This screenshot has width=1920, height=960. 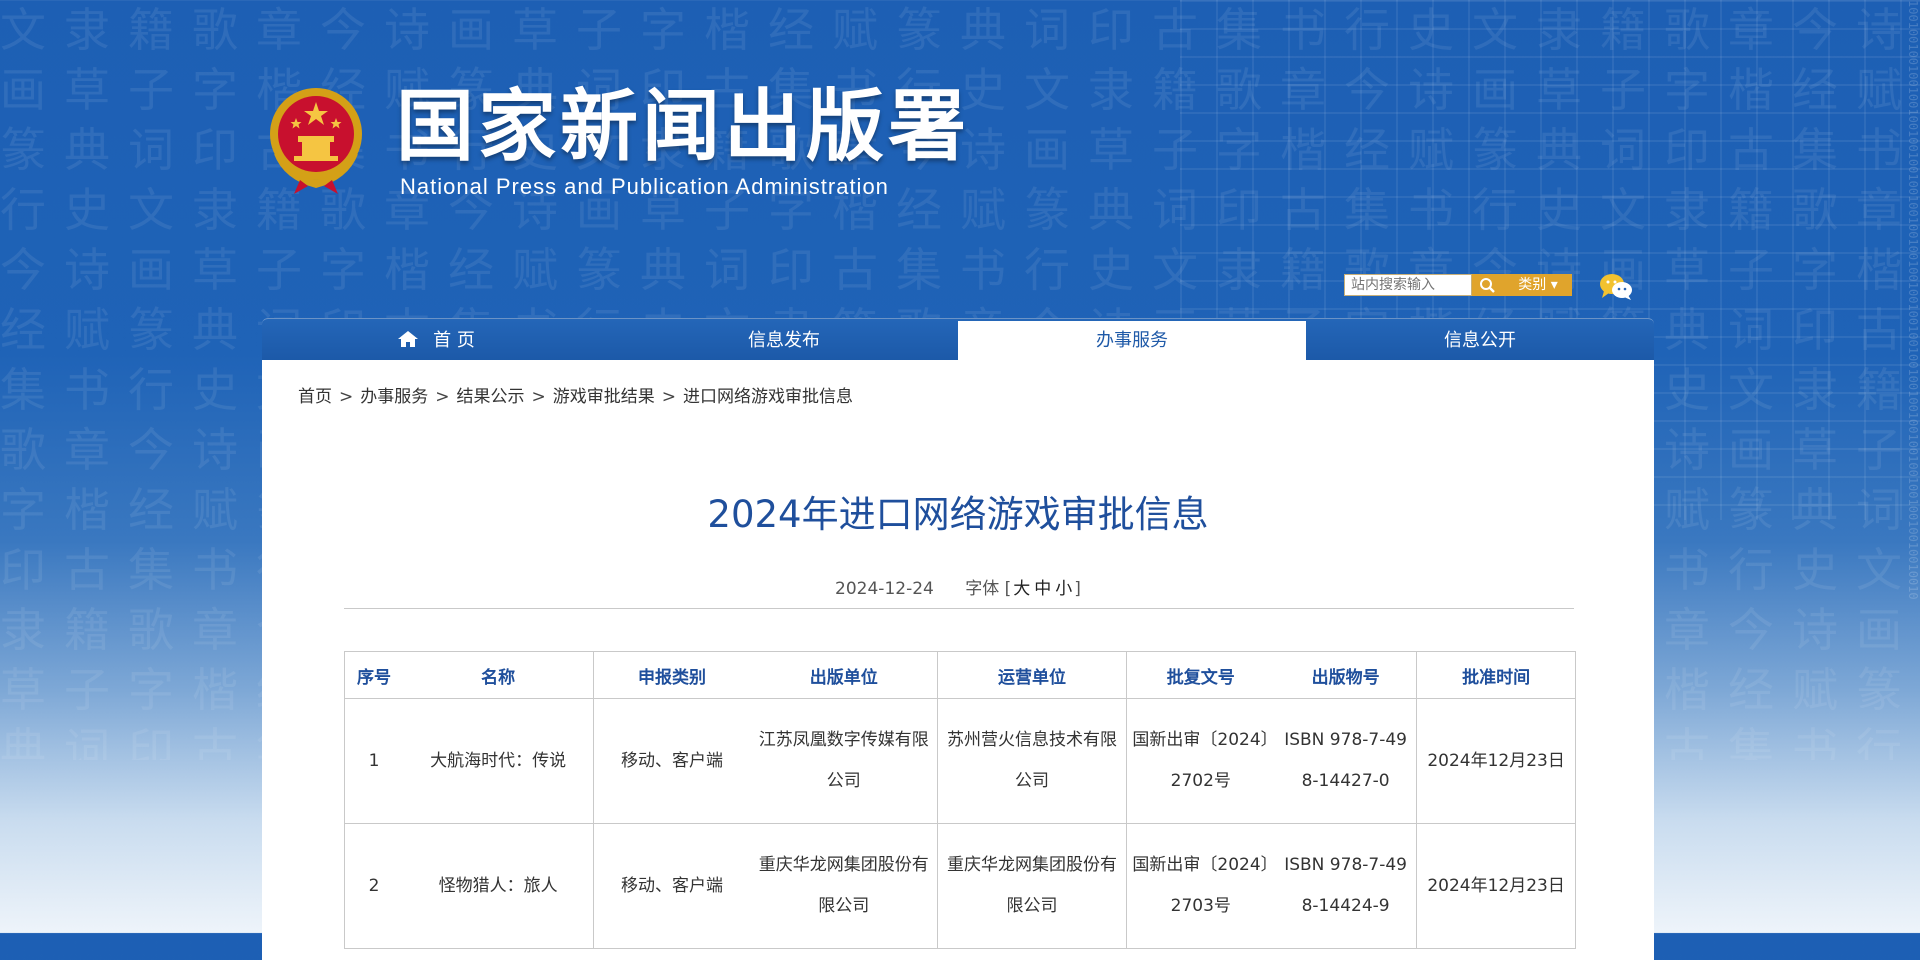 I want to click on table-cell-name: 怪物猎人：旅人, so click(x=499, y=886).